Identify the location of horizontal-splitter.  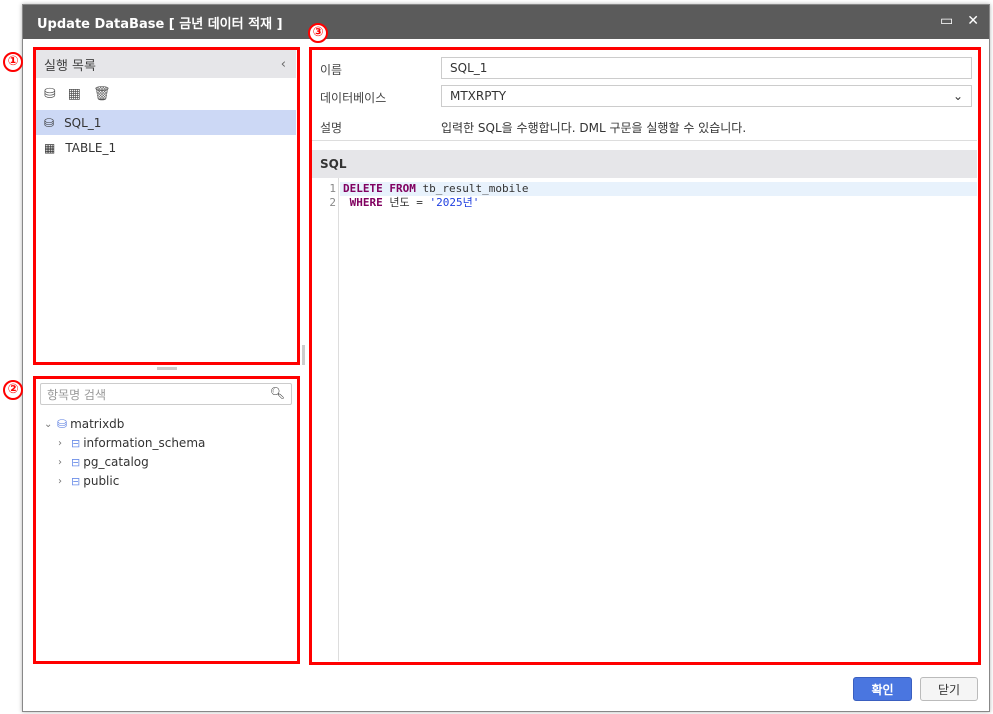
(167, 368).